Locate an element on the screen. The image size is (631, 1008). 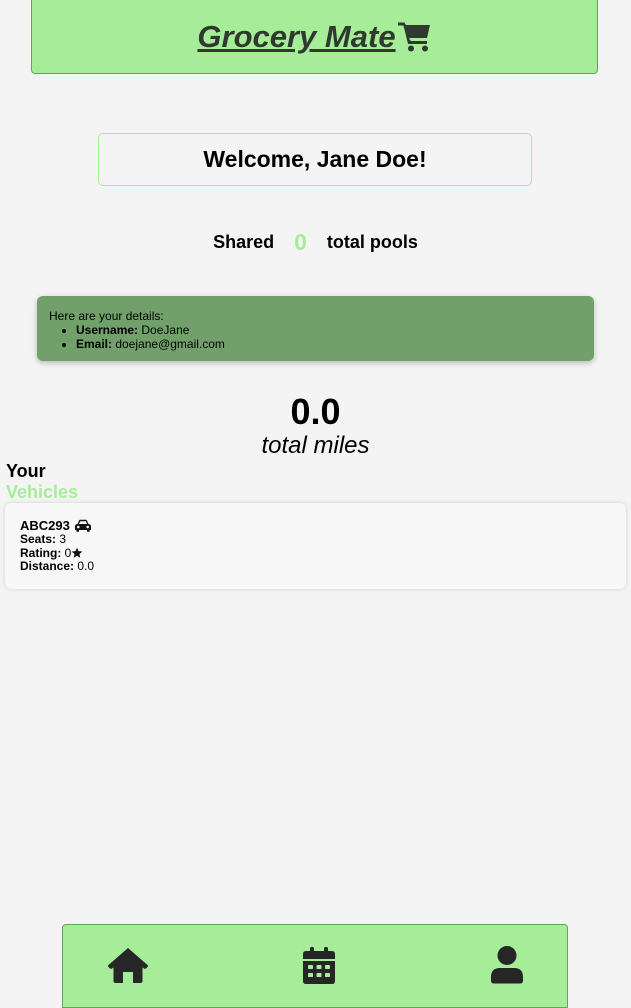
welcome-message: Welcome, Jane Doe! is located at coordinates (315, 159).